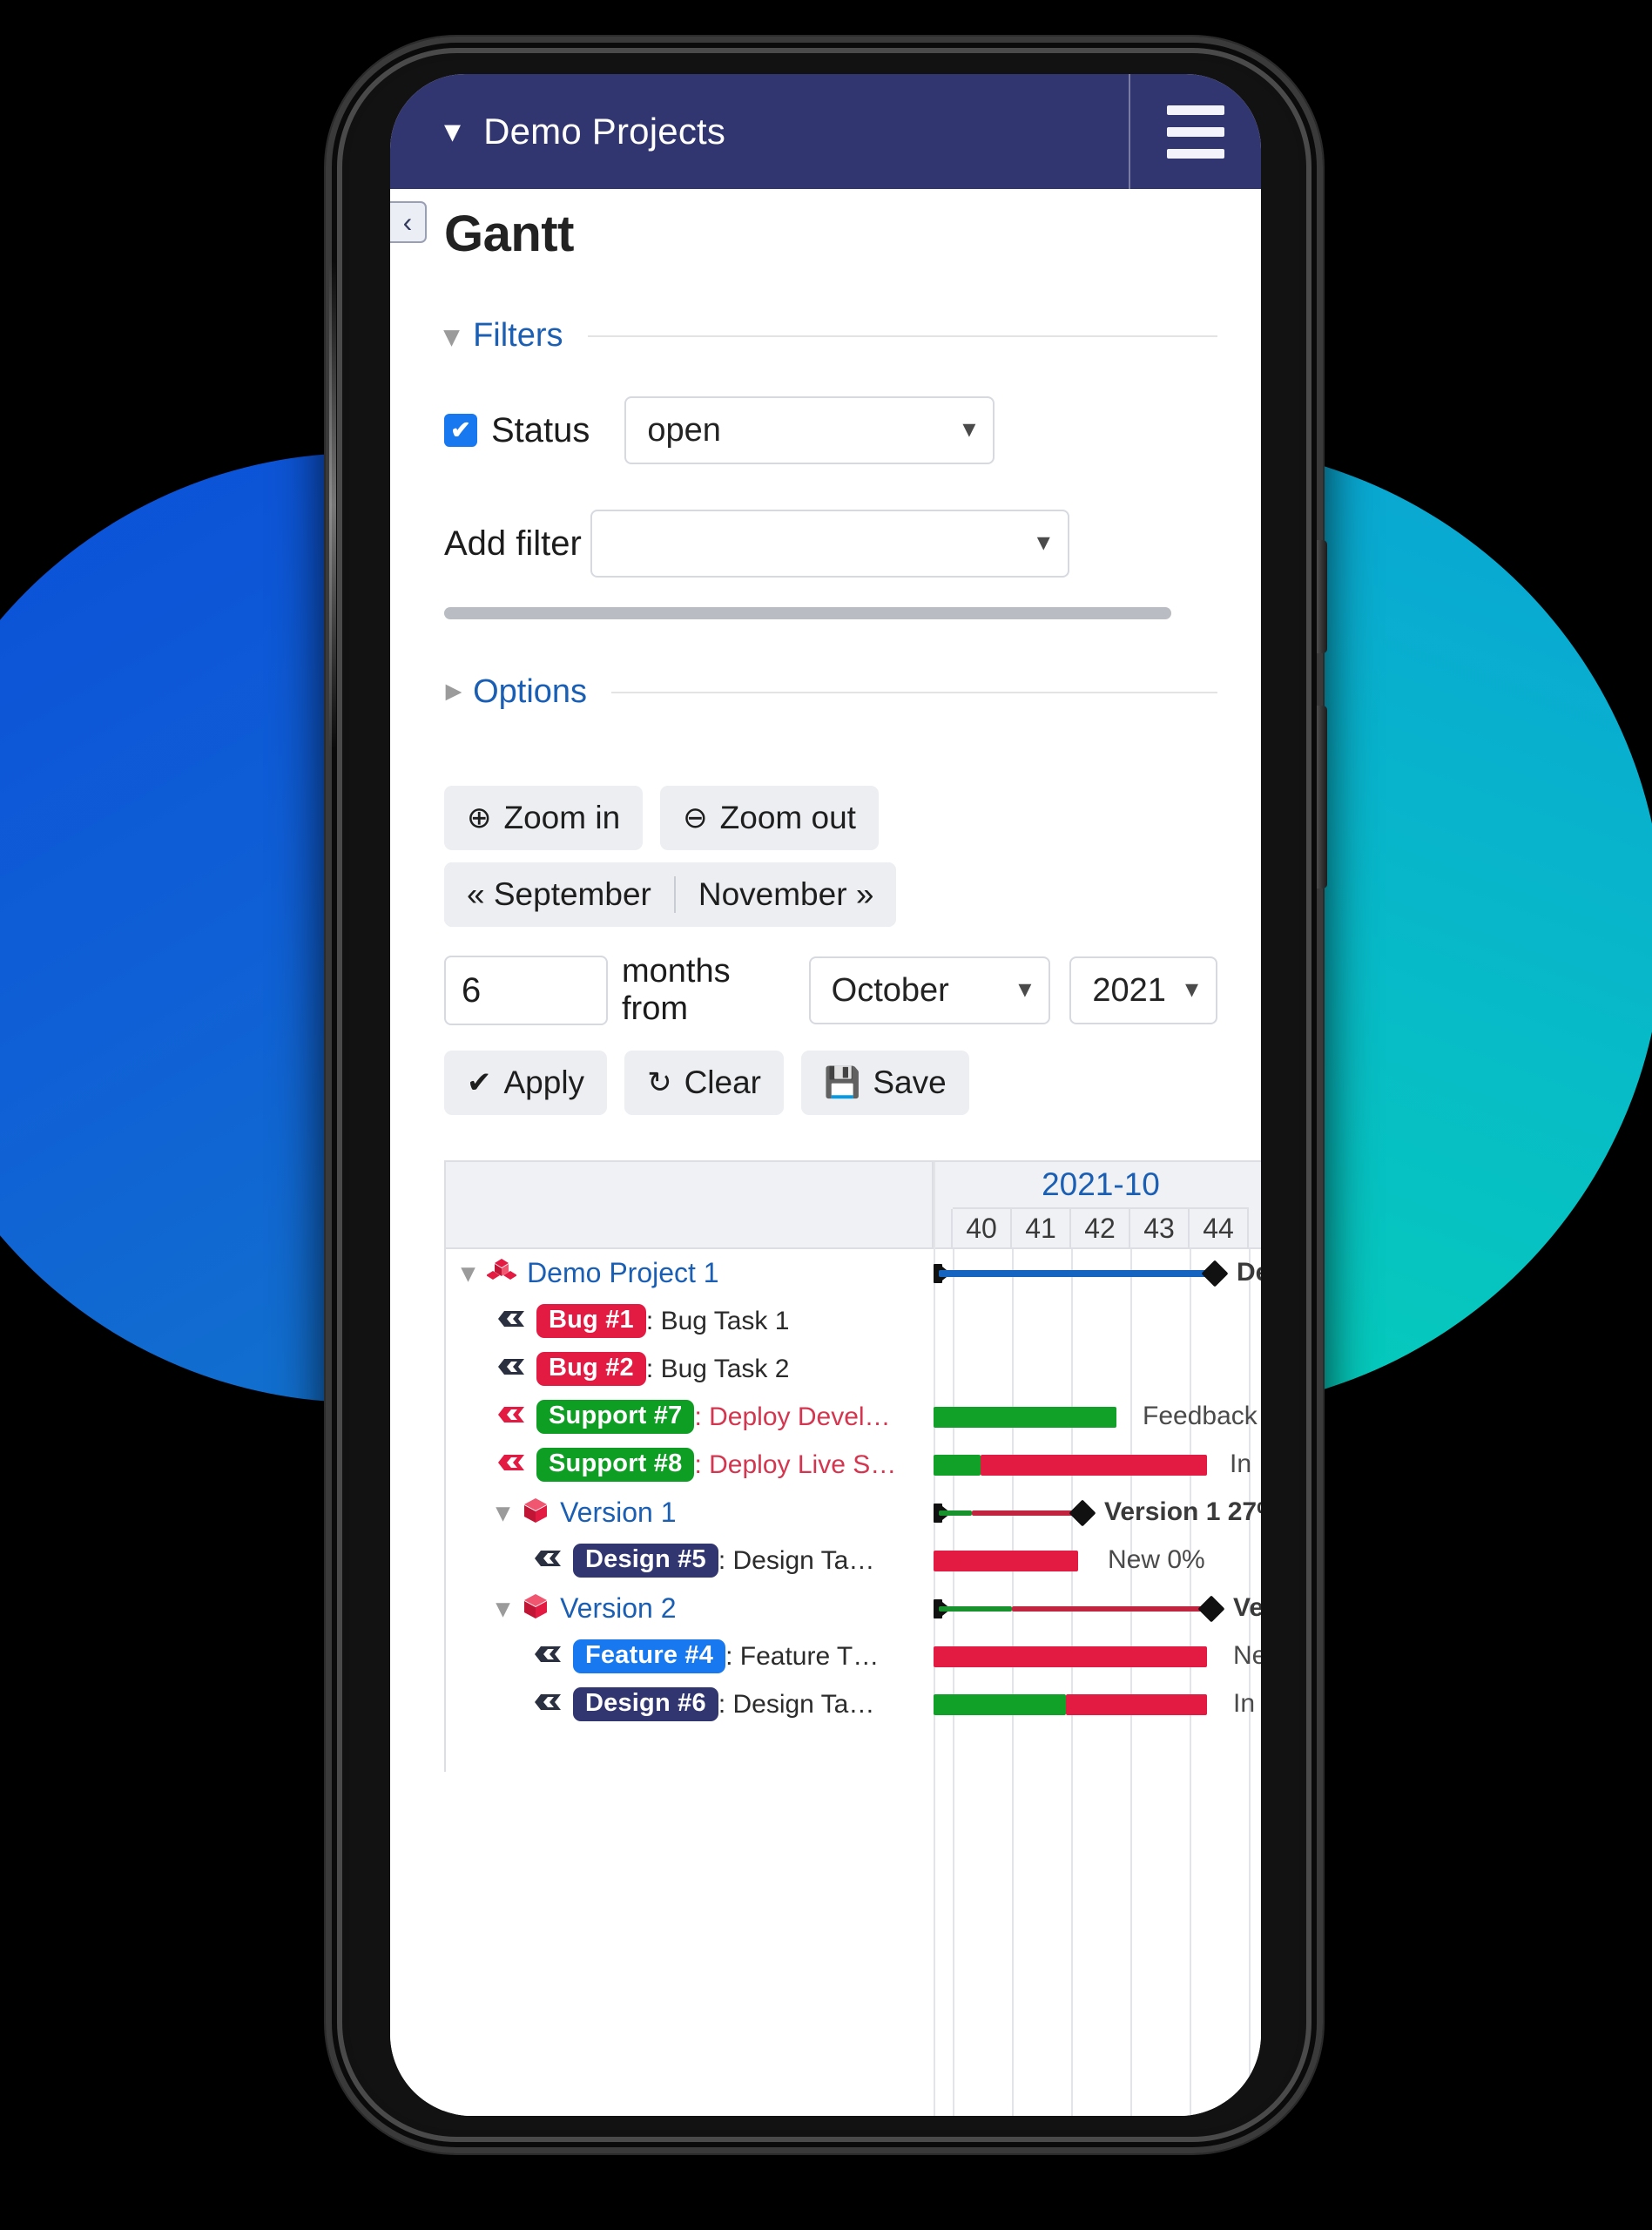  Describe the element at coordinates (717, 1368) in the screenshot. I see `issue-subject: : Bug Task 2` at that location.